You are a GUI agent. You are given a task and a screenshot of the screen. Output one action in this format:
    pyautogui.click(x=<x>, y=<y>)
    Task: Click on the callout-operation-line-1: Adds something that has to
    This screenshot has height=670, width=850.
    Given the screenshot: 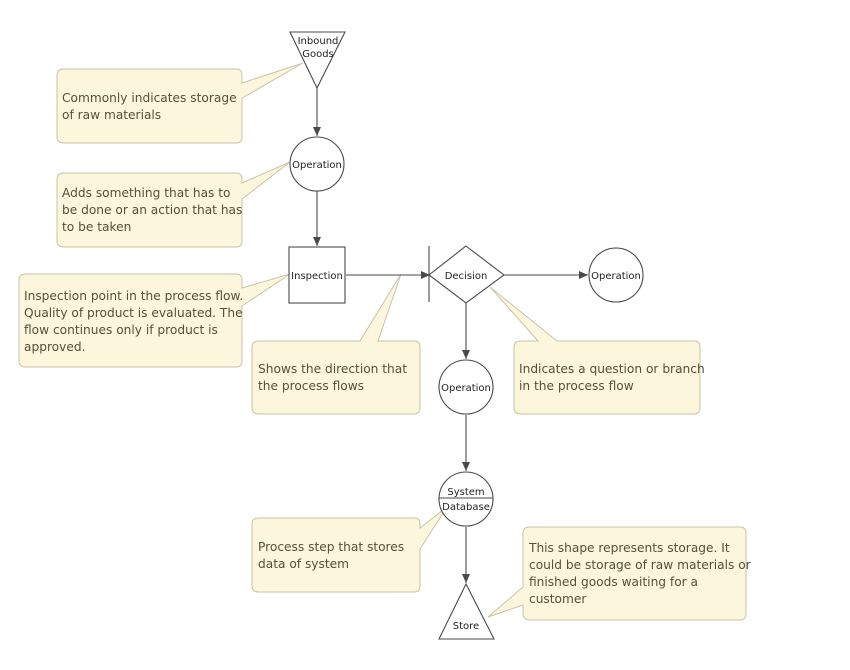 What is the action you would take?
    pyautogui.click(x=146, y=193)
    